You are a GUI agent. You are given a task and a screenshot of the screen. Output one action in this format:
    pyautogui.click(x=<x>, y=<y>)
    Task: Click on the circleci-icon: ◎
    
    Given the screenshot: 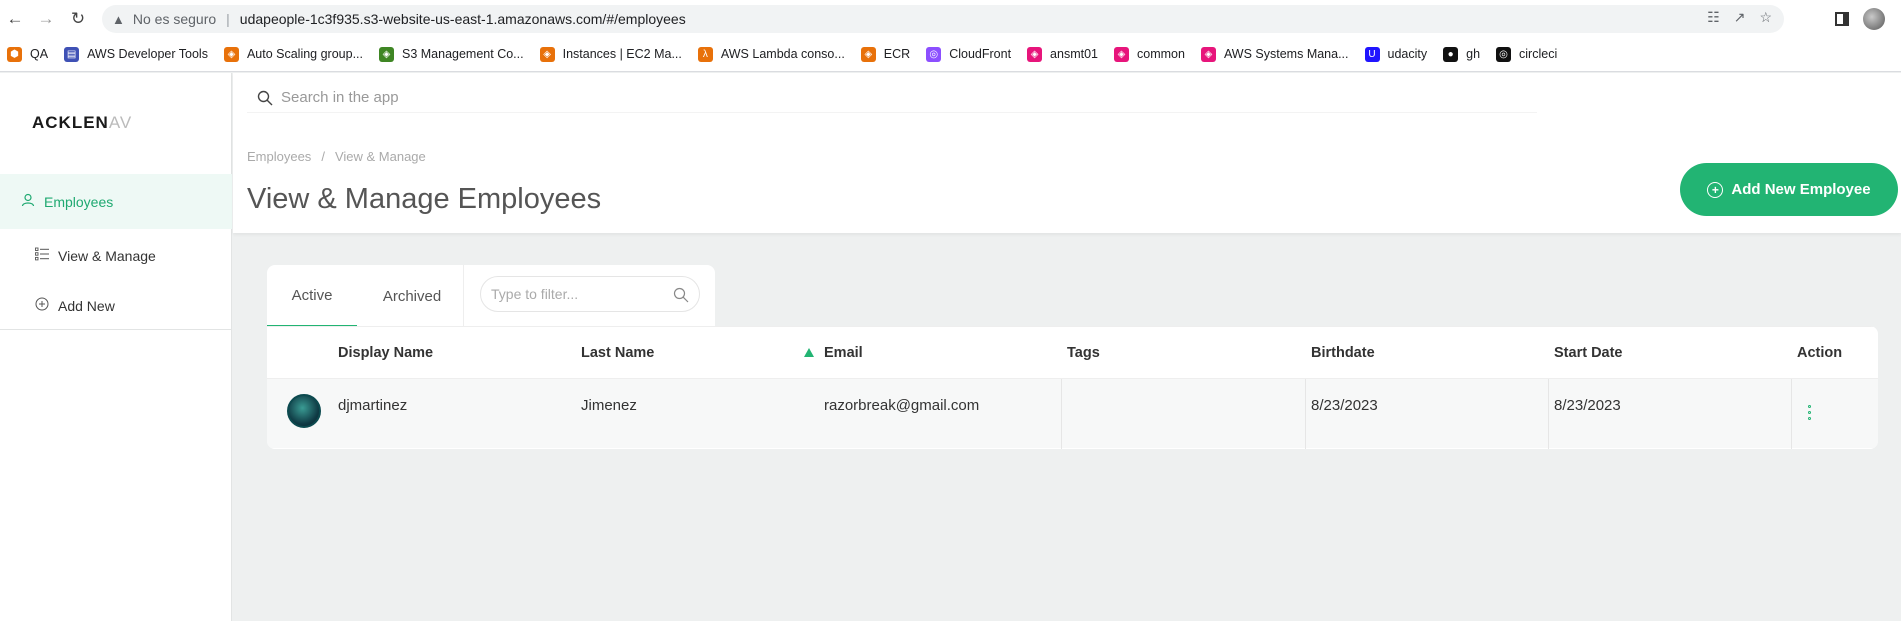 What is the action you would take?
    pyautogui.click(x=1504, y=54)
    